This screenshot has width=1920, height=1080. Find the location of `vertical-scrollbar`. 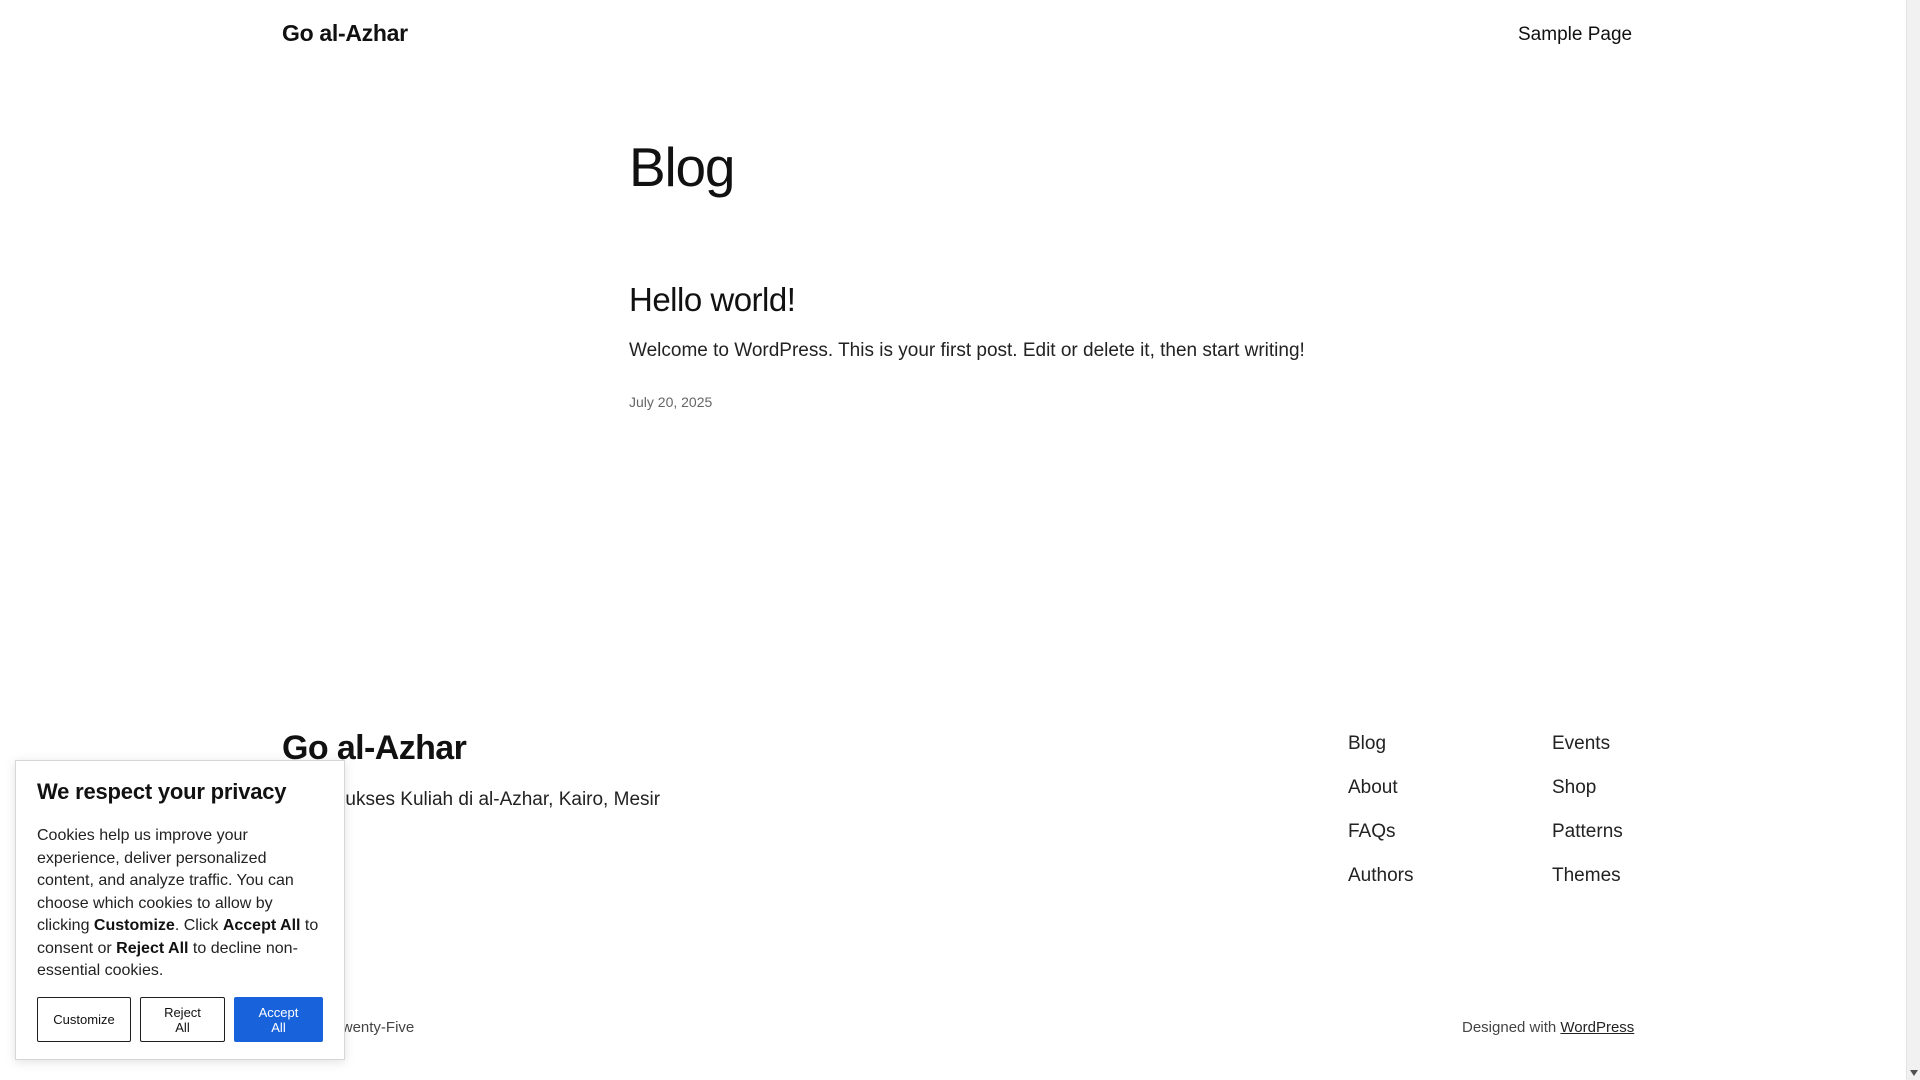

vertical-scrollbar is located at coordinates (1913, 540).